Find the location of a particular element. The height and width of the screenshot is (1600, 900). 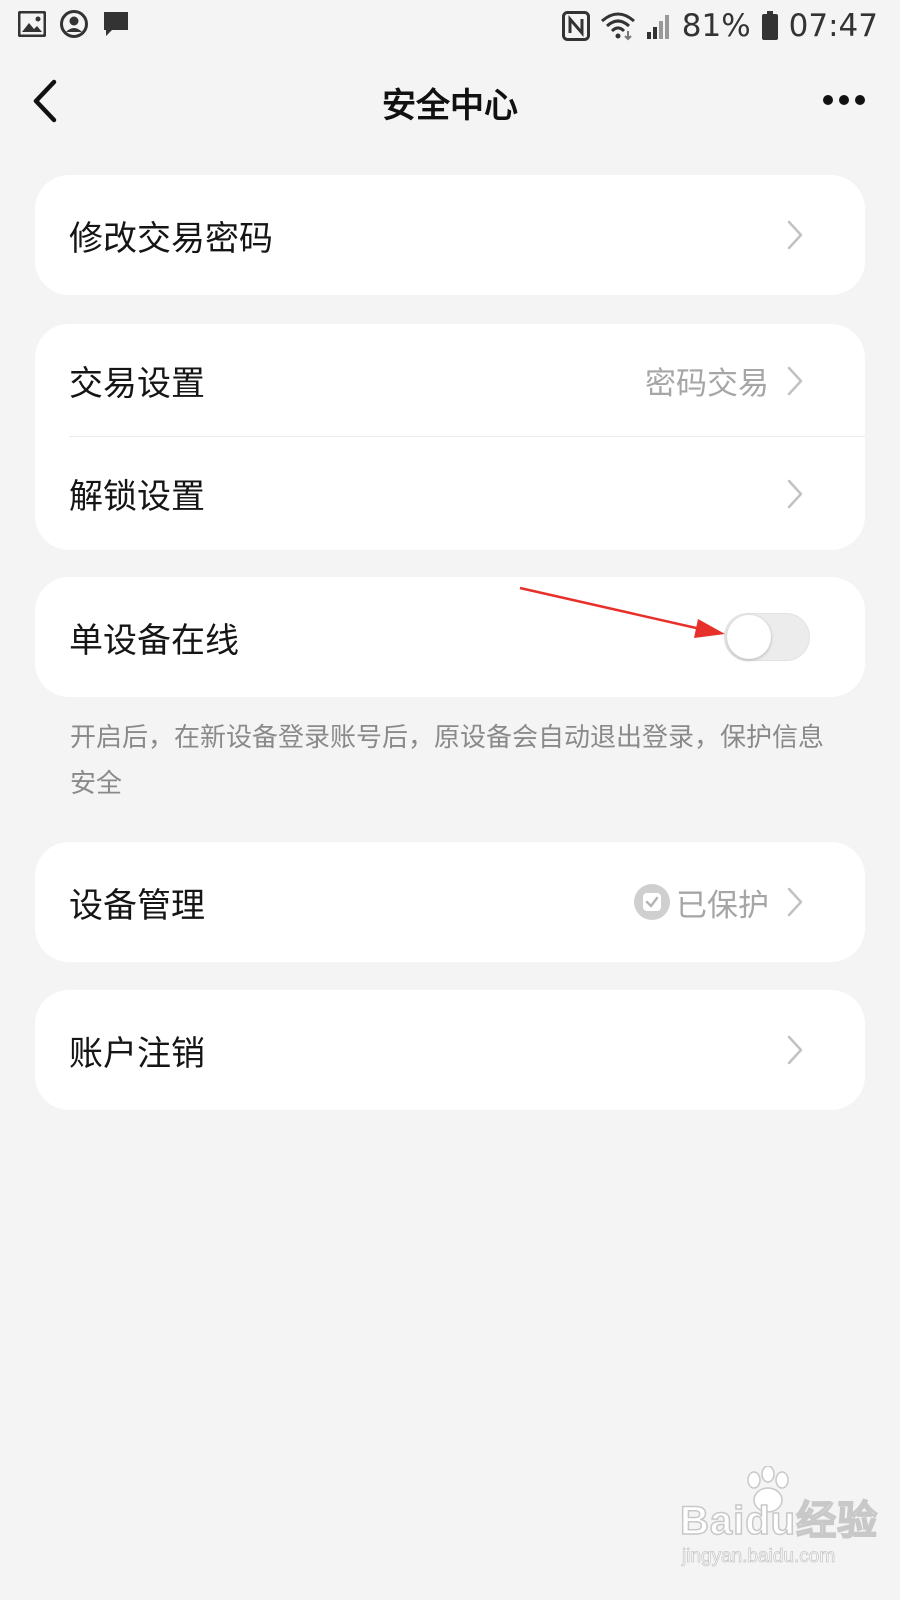

single-device-label: 单设备在线 is located at coordinates (154, 640).